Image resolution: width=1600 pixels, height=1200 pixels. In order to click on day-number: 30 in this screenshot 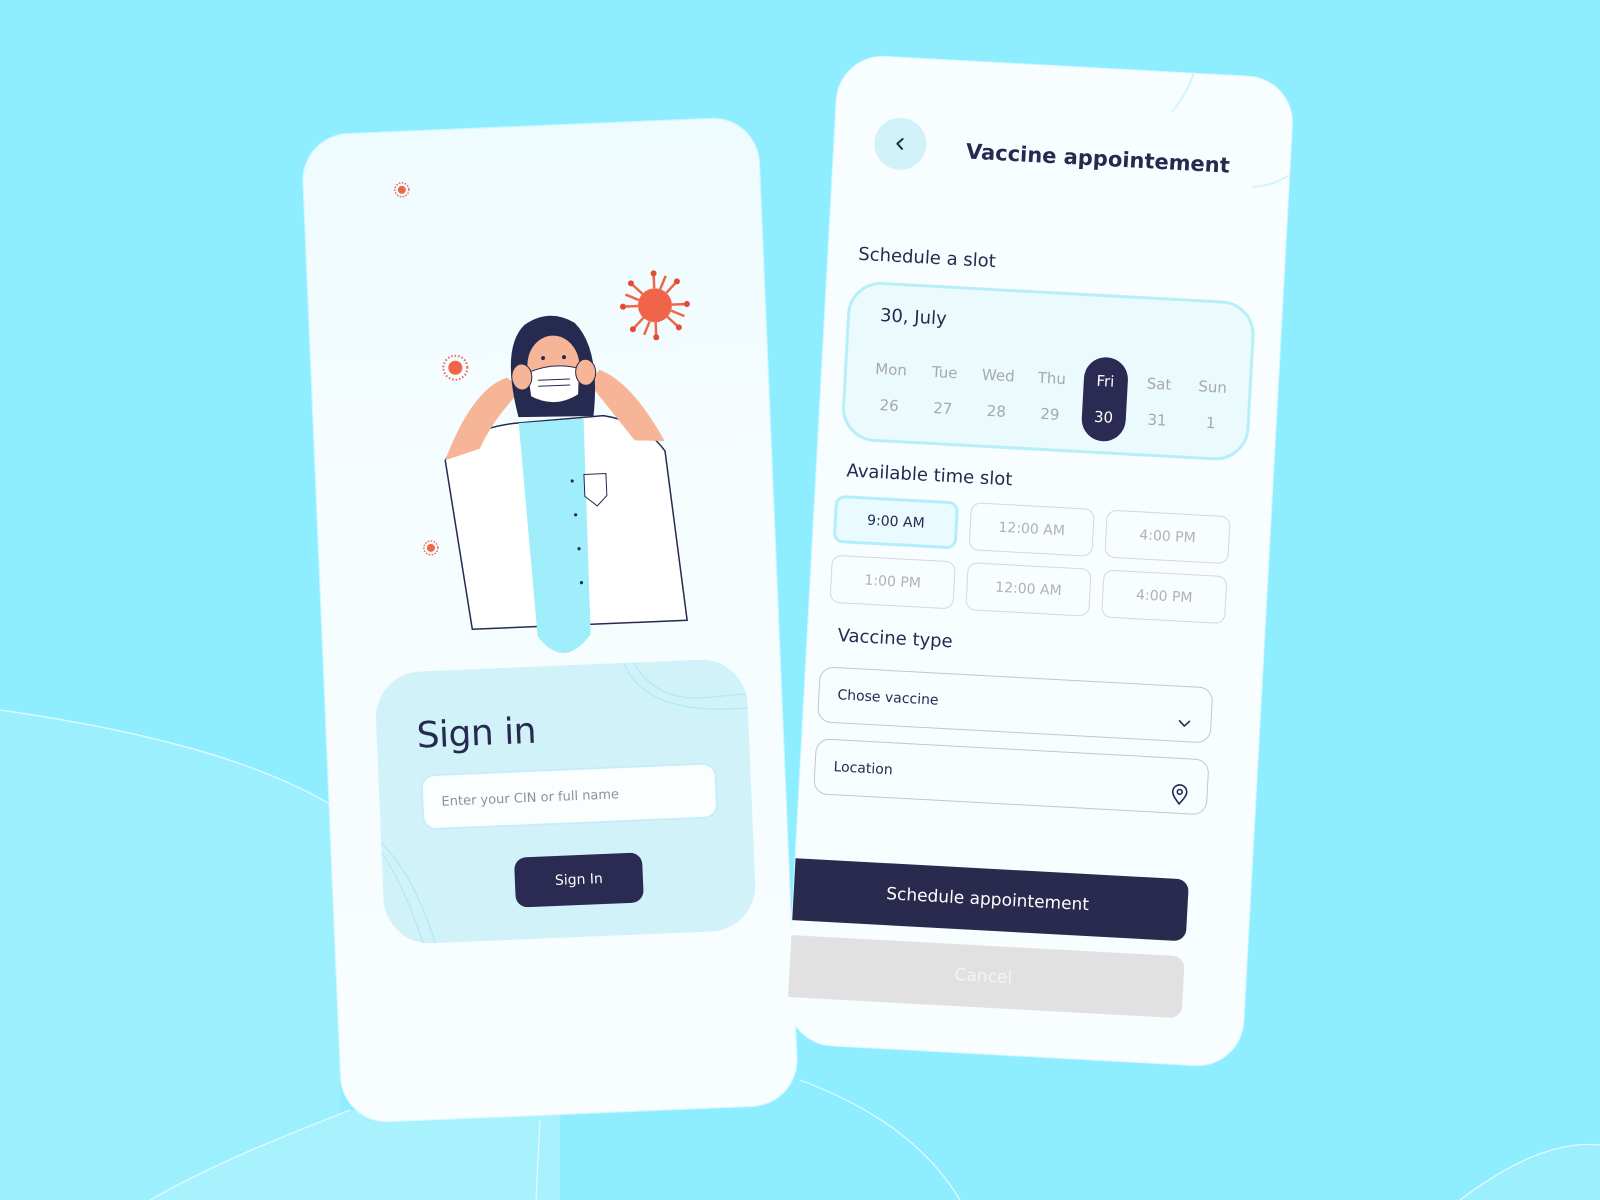, I will do `click(1103, 417)`.